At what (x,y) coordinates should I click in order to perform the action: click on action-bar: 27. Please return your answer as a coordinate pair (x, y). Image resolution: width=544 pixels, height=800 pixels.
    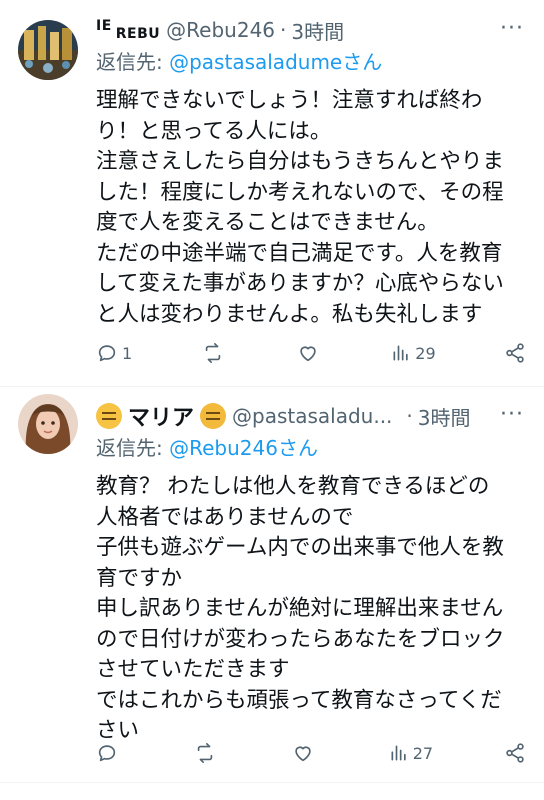
    Looking at the image, I should click on (311, 753).